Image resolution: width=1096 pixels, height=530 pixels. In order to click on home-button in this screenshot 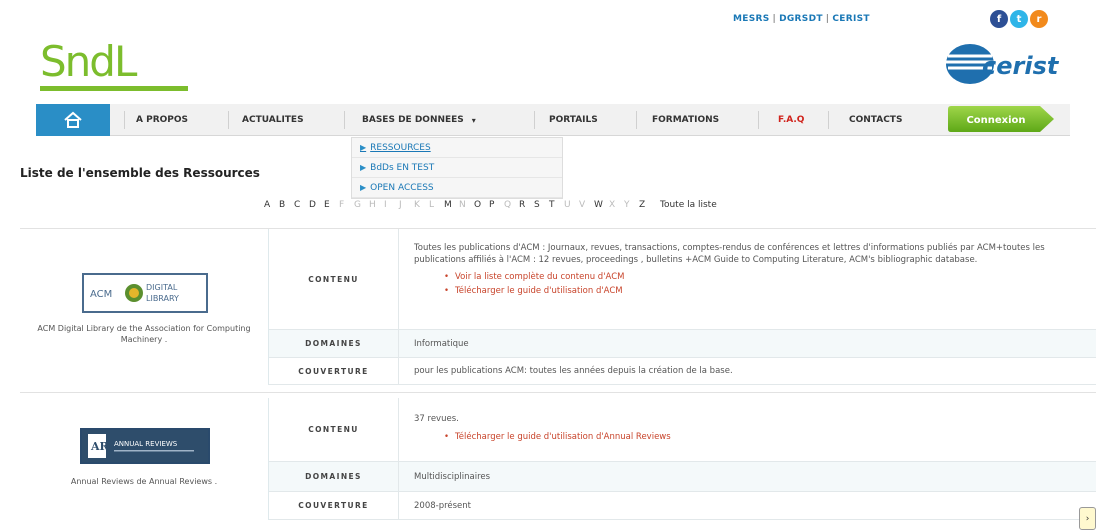, I will do `click(73, 120)`.